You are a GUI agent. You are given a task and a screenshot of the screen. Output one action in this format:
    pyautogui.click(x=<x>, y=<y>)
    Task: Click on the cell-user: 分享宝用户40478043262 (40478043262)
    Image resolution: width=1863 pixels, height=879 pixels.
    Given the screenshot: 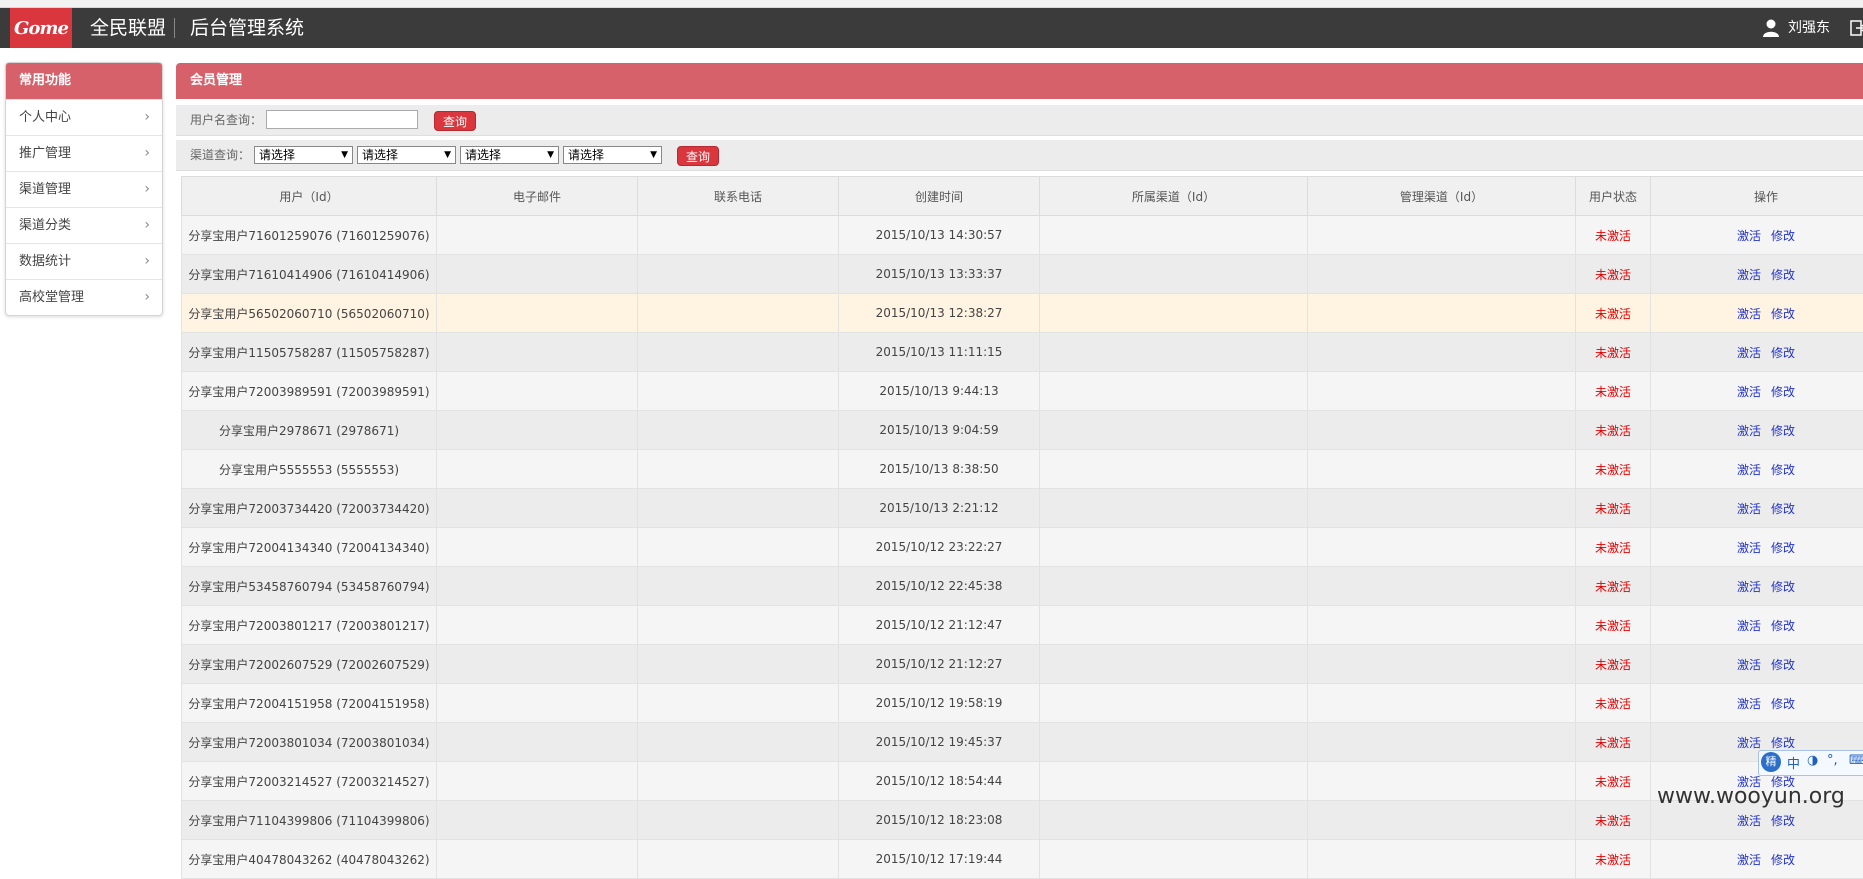 What is the action you would take?
    pyautogui.click(x=309, y=859)
    